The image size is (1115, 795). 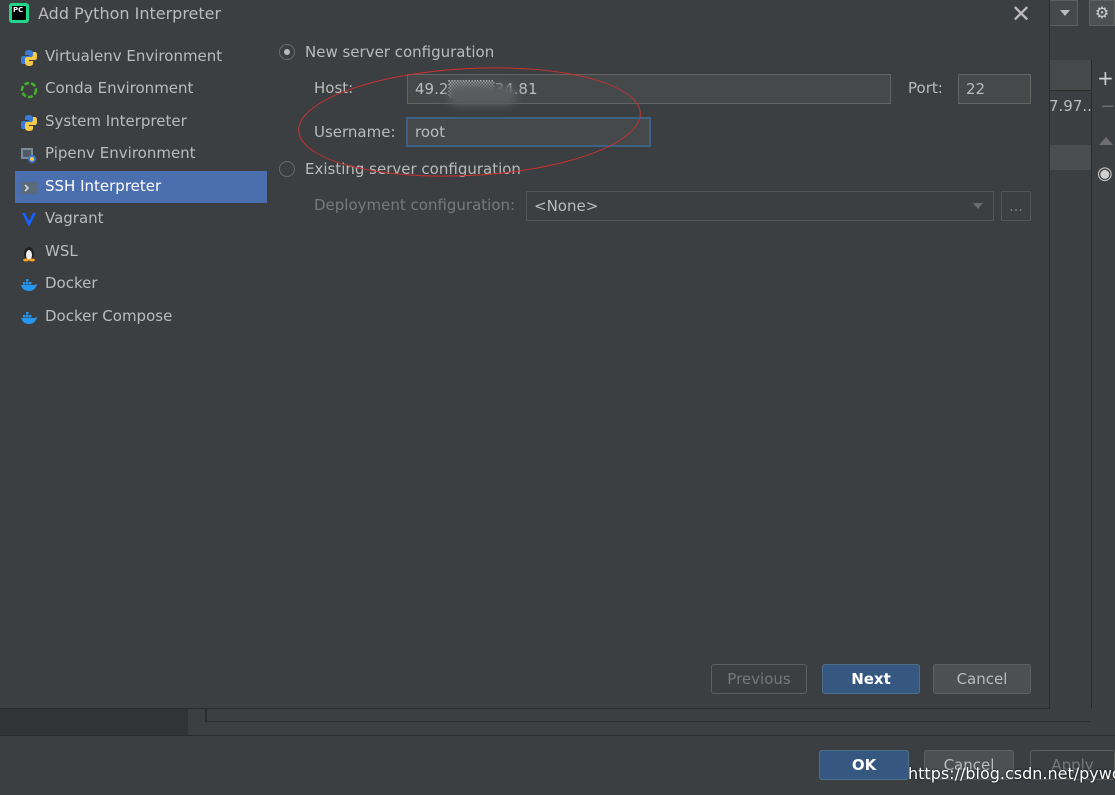 What do you see at coordinates (29, 220) in the screenshot?
I see `vagrant-icon` at bounding box center [29, 220].